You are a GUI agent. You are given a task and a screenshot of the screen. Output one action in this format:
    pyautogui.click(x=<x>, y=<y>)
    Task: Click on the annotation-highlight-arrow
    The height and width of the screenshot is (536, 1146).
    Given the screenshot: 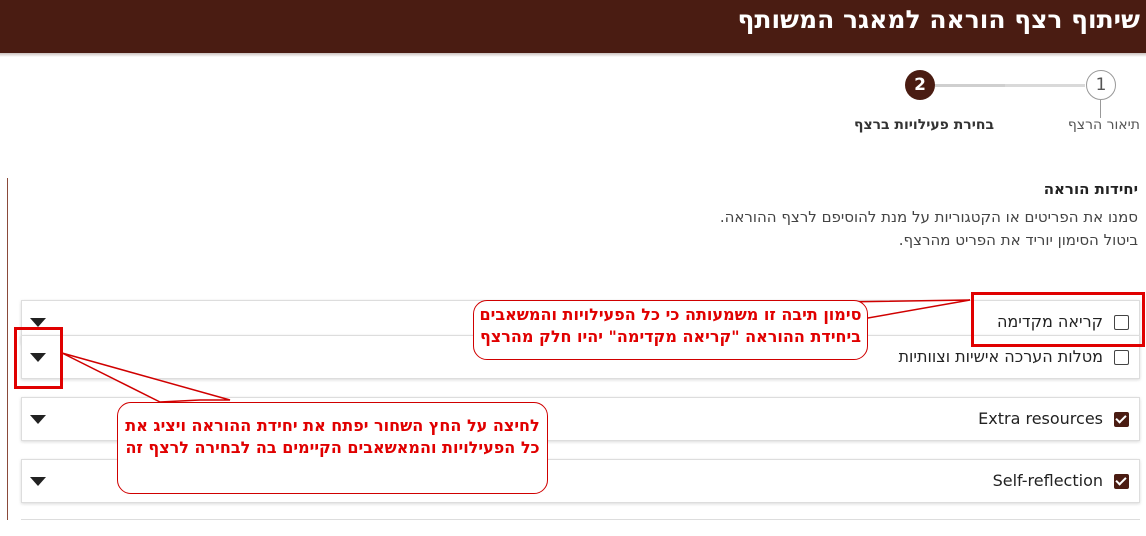 What is the action you would take?
    pyautogui.click(x=38, y=358)
    